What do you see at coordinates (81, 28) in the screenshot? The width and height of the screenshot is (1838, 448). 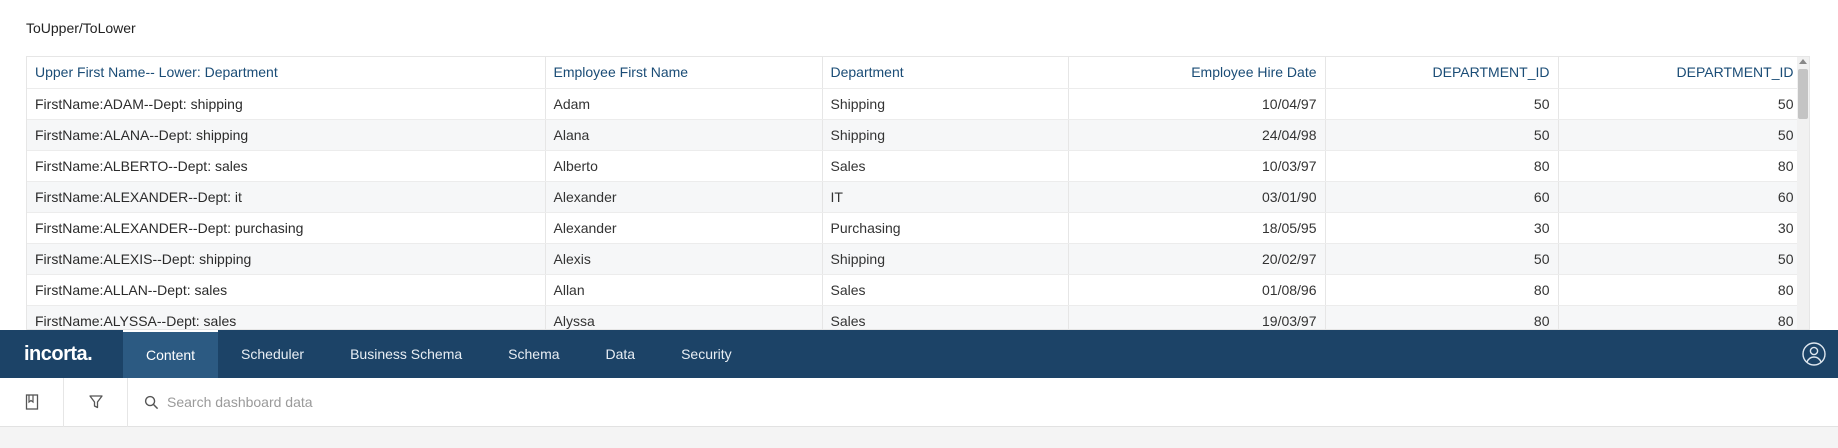 I see `widget-title: ToUpper/ToLower` at bounding box center [81, 28].